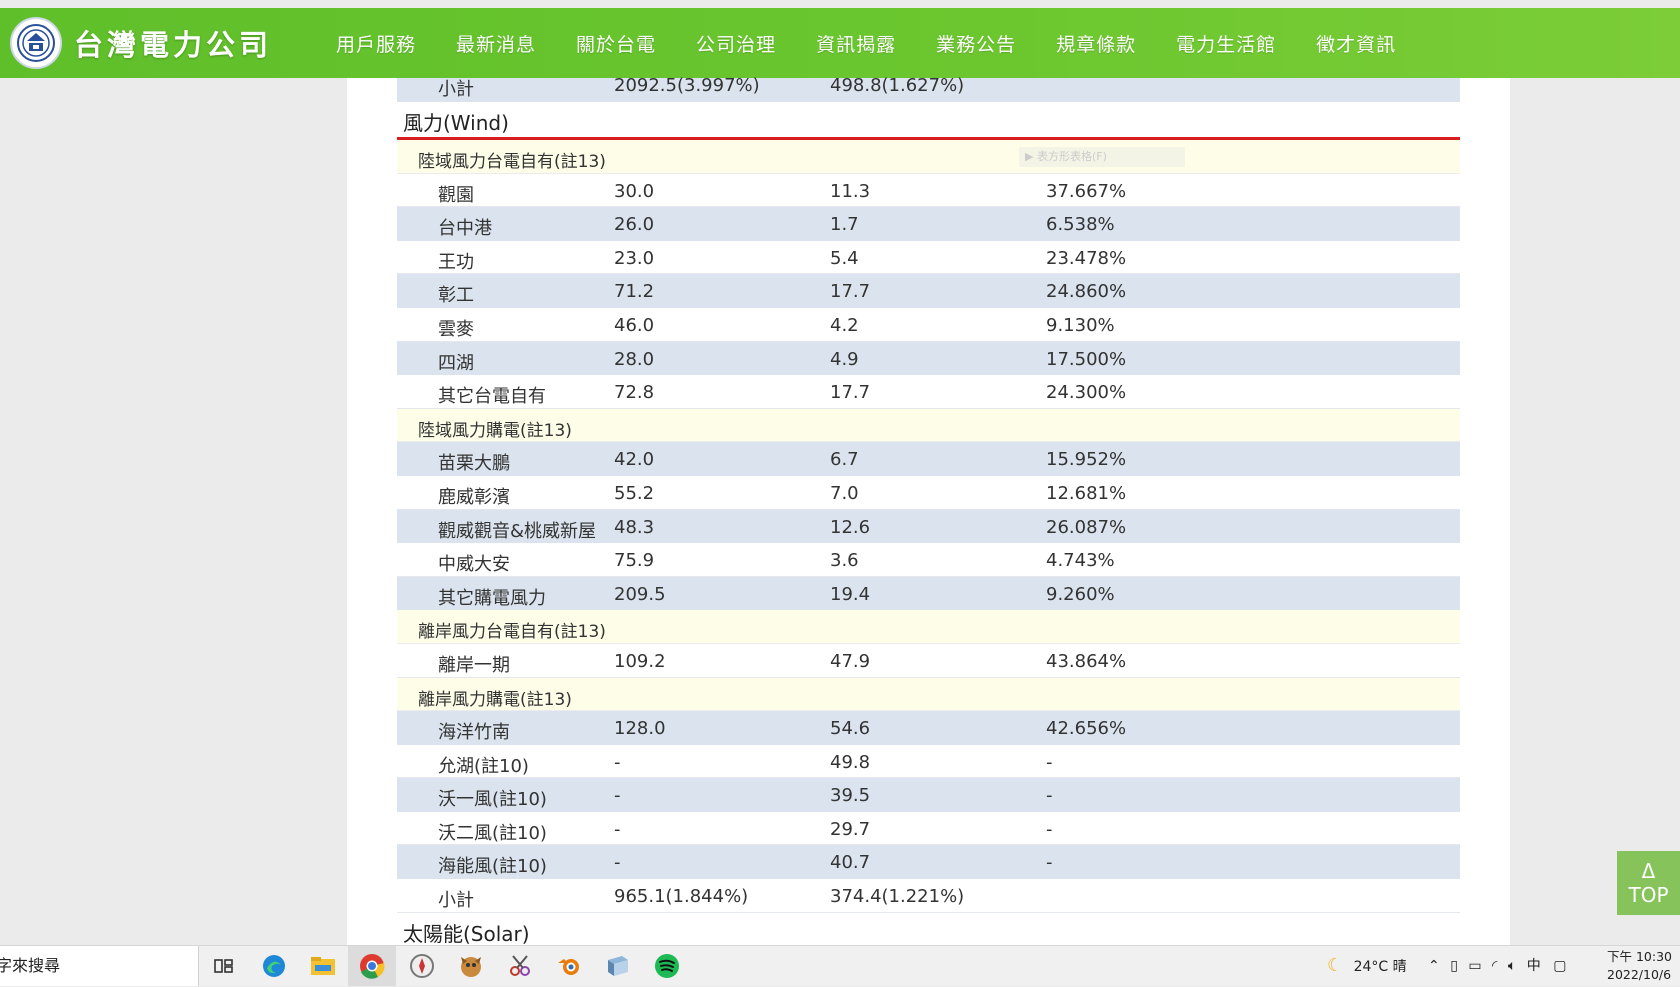  What do you see at coordinates (844, 493) in the screenshot?
I see `row-generation: 7.0` at bounding box center [844, 493].